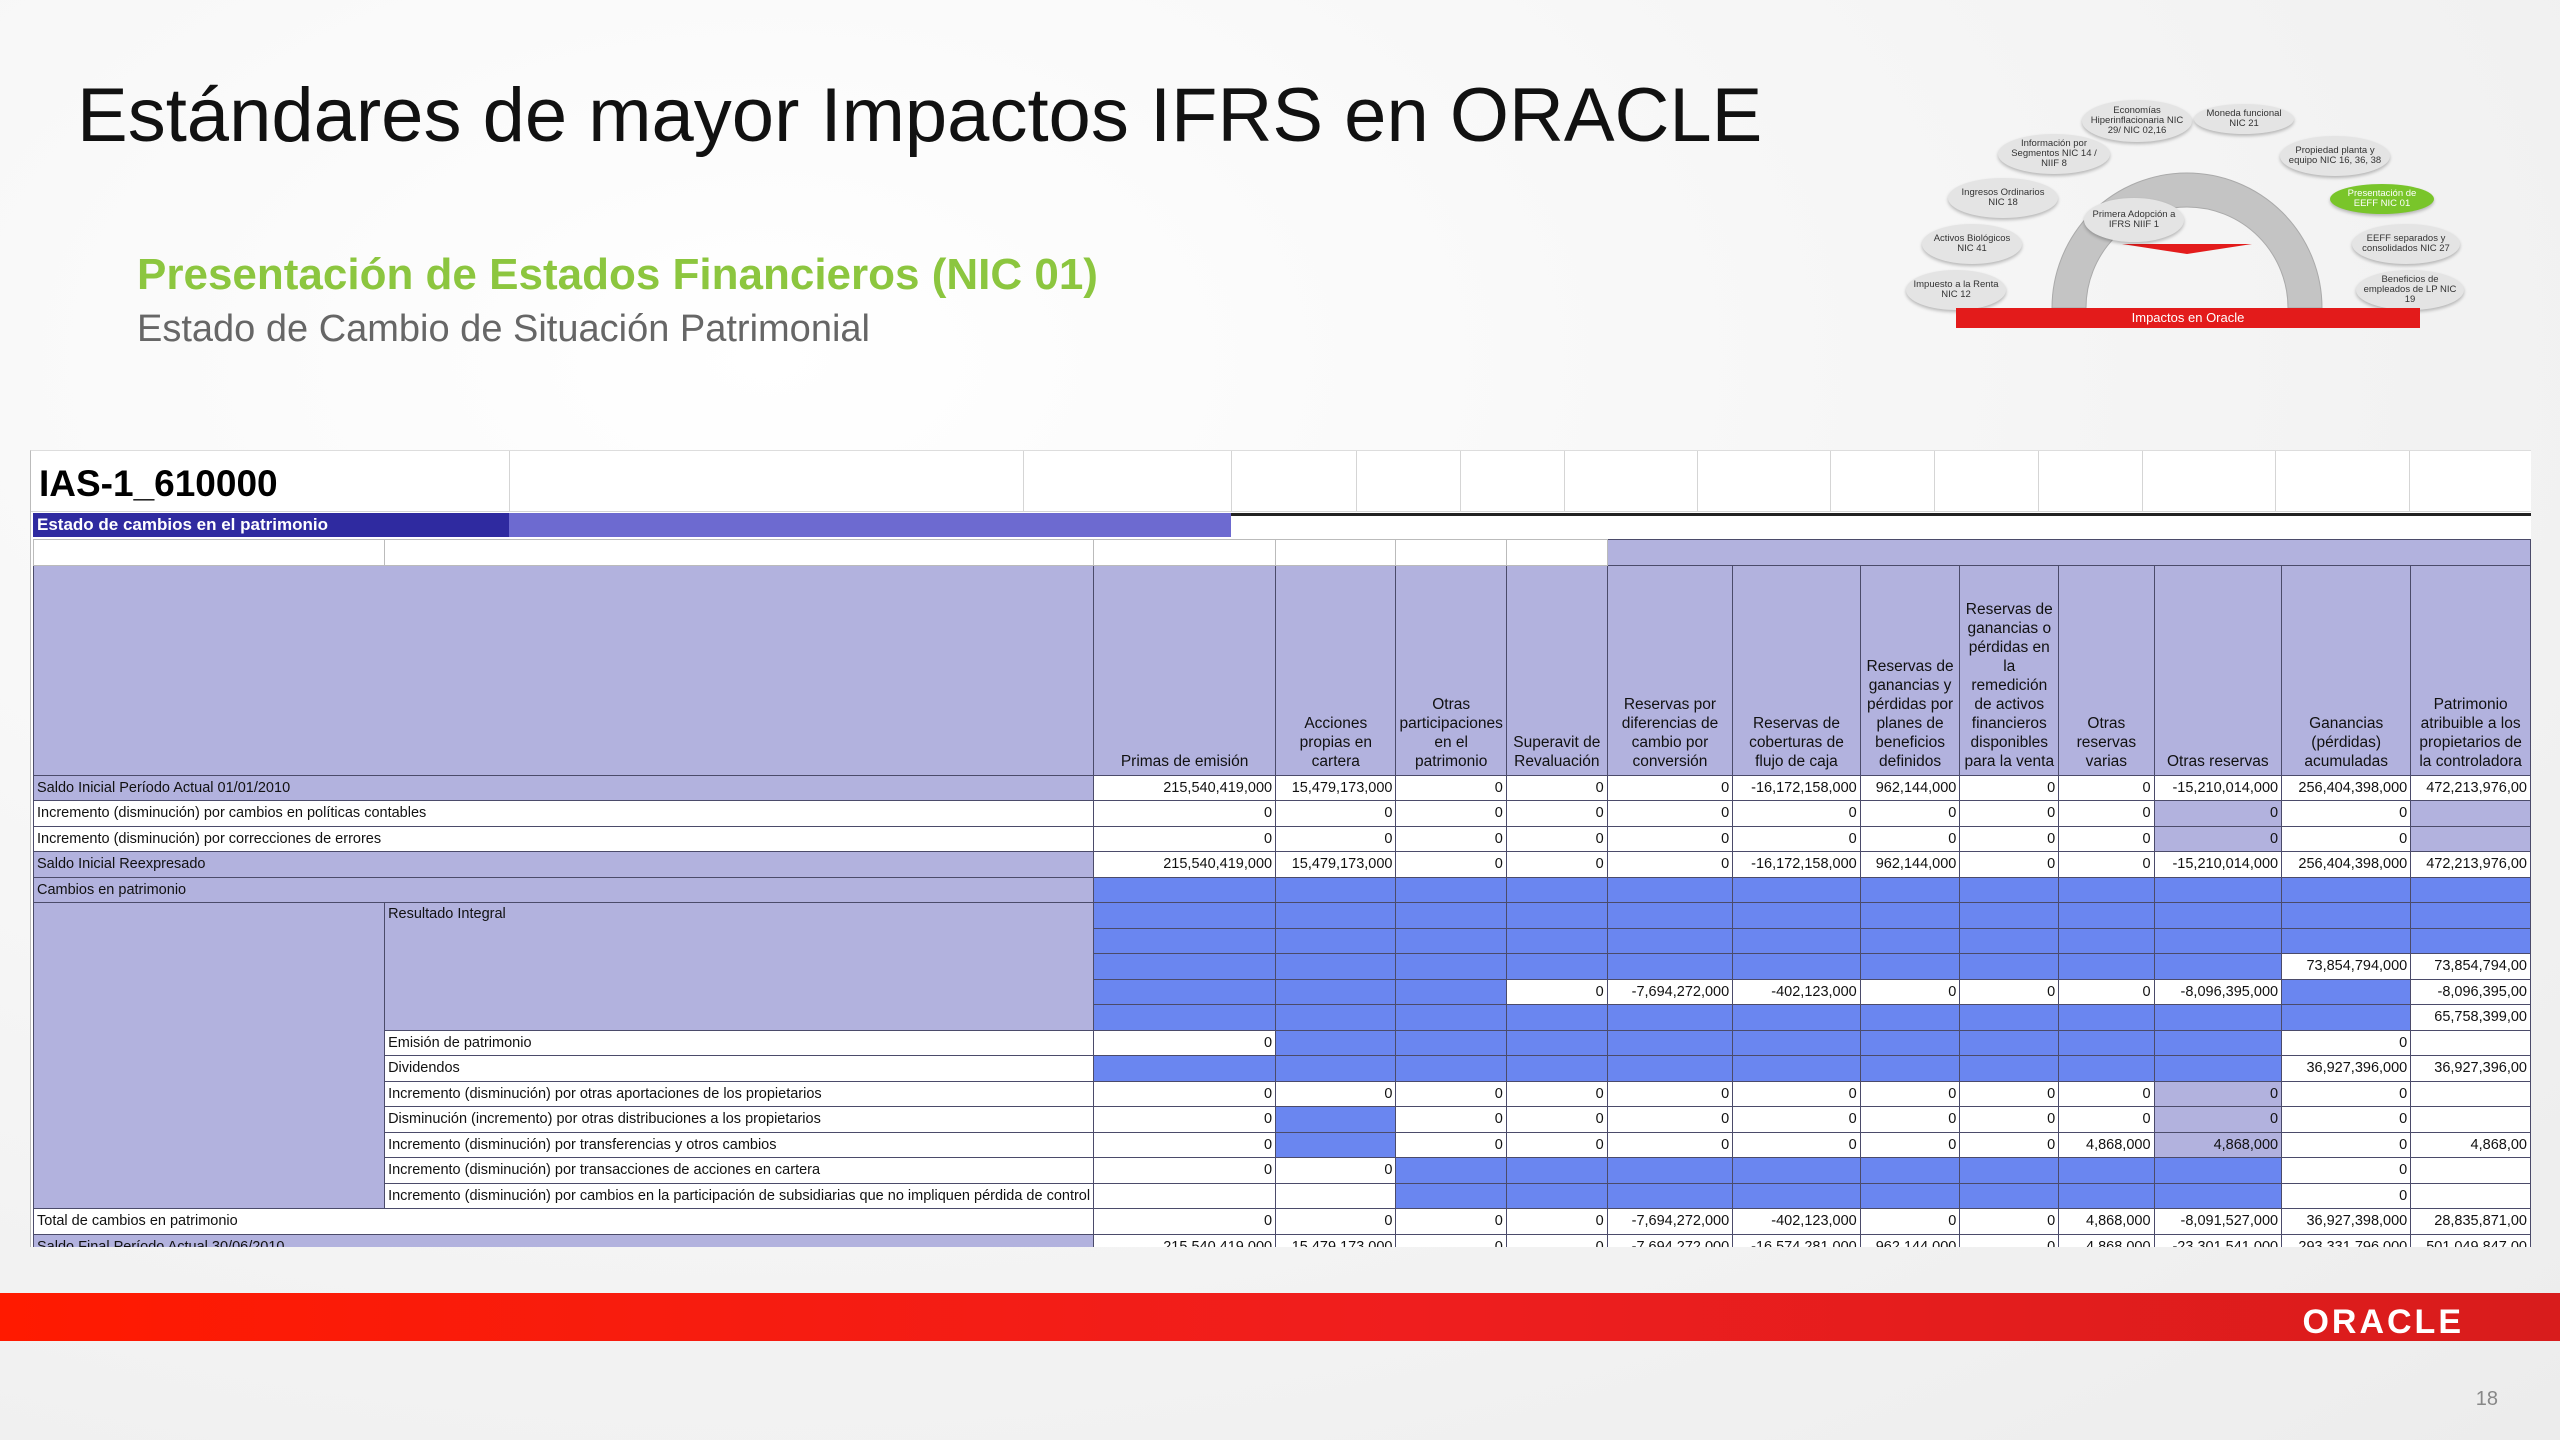  Describe the element at coordinates (2346, 670) in the screenshot. I see `column-header: Ganancias (pérdidas) acumuladas` at that location.